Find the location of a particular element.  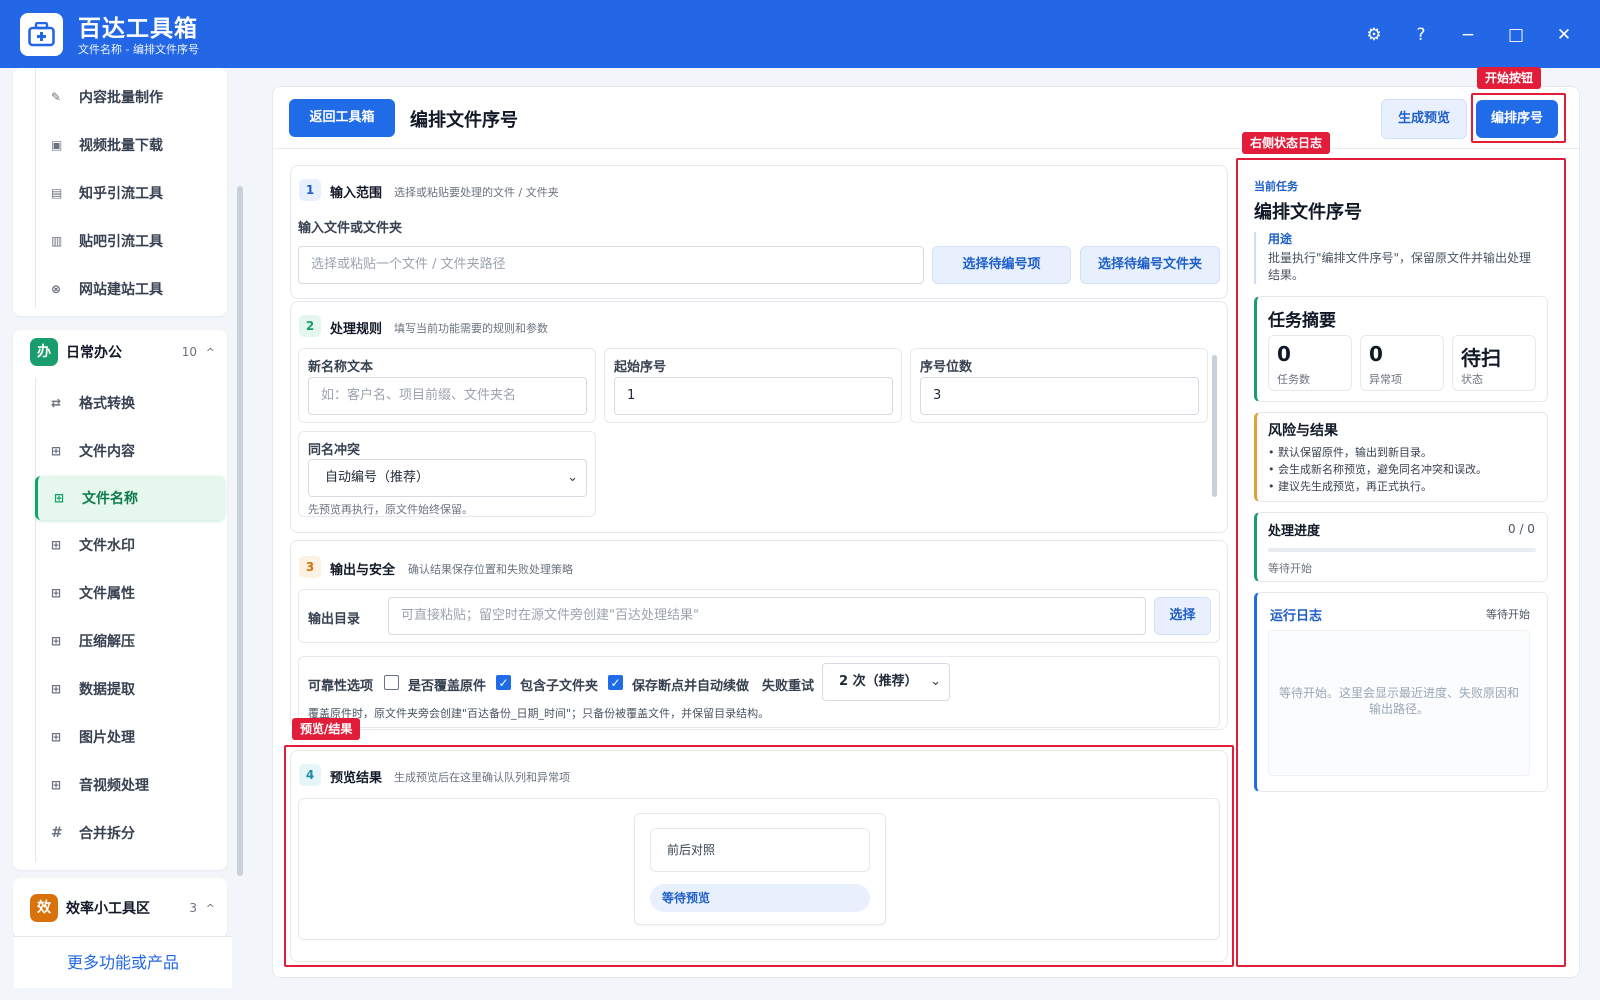

sidebar-item-image: ⊞ 图片处理 is located at coordinates (130, 737).